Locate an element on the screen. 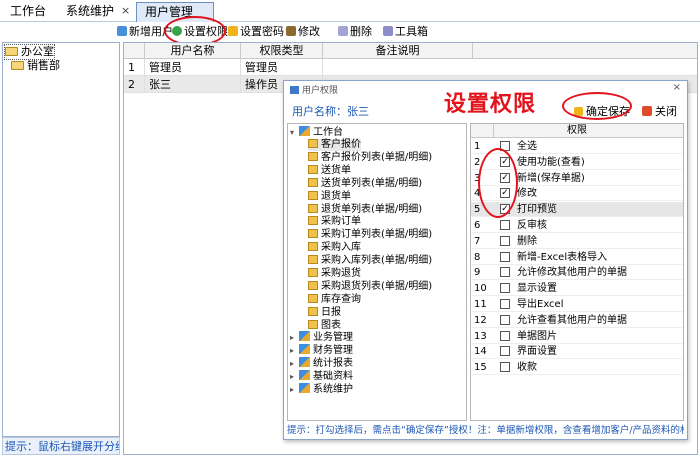  set-password-button: 设置密码 is located at coordinates (256, 32).